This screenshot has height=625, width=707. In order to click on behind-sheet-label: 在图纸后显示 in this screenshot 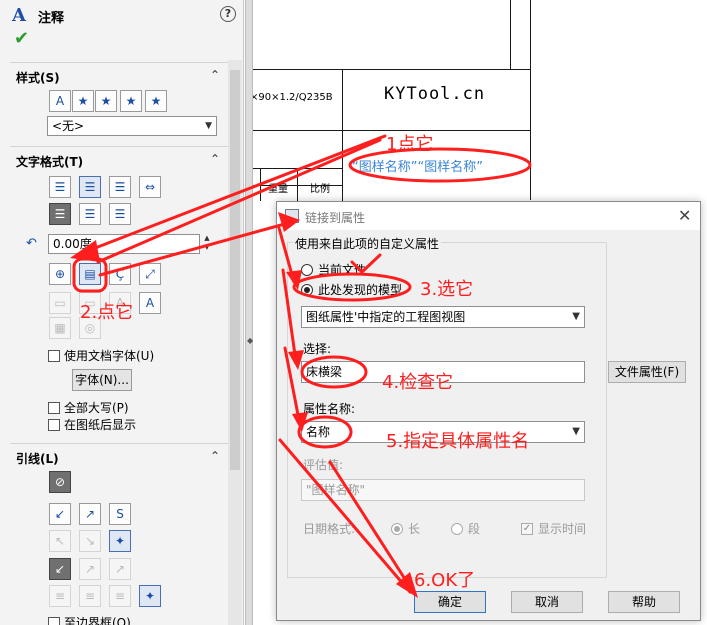, I will do `click(100, 425)`.